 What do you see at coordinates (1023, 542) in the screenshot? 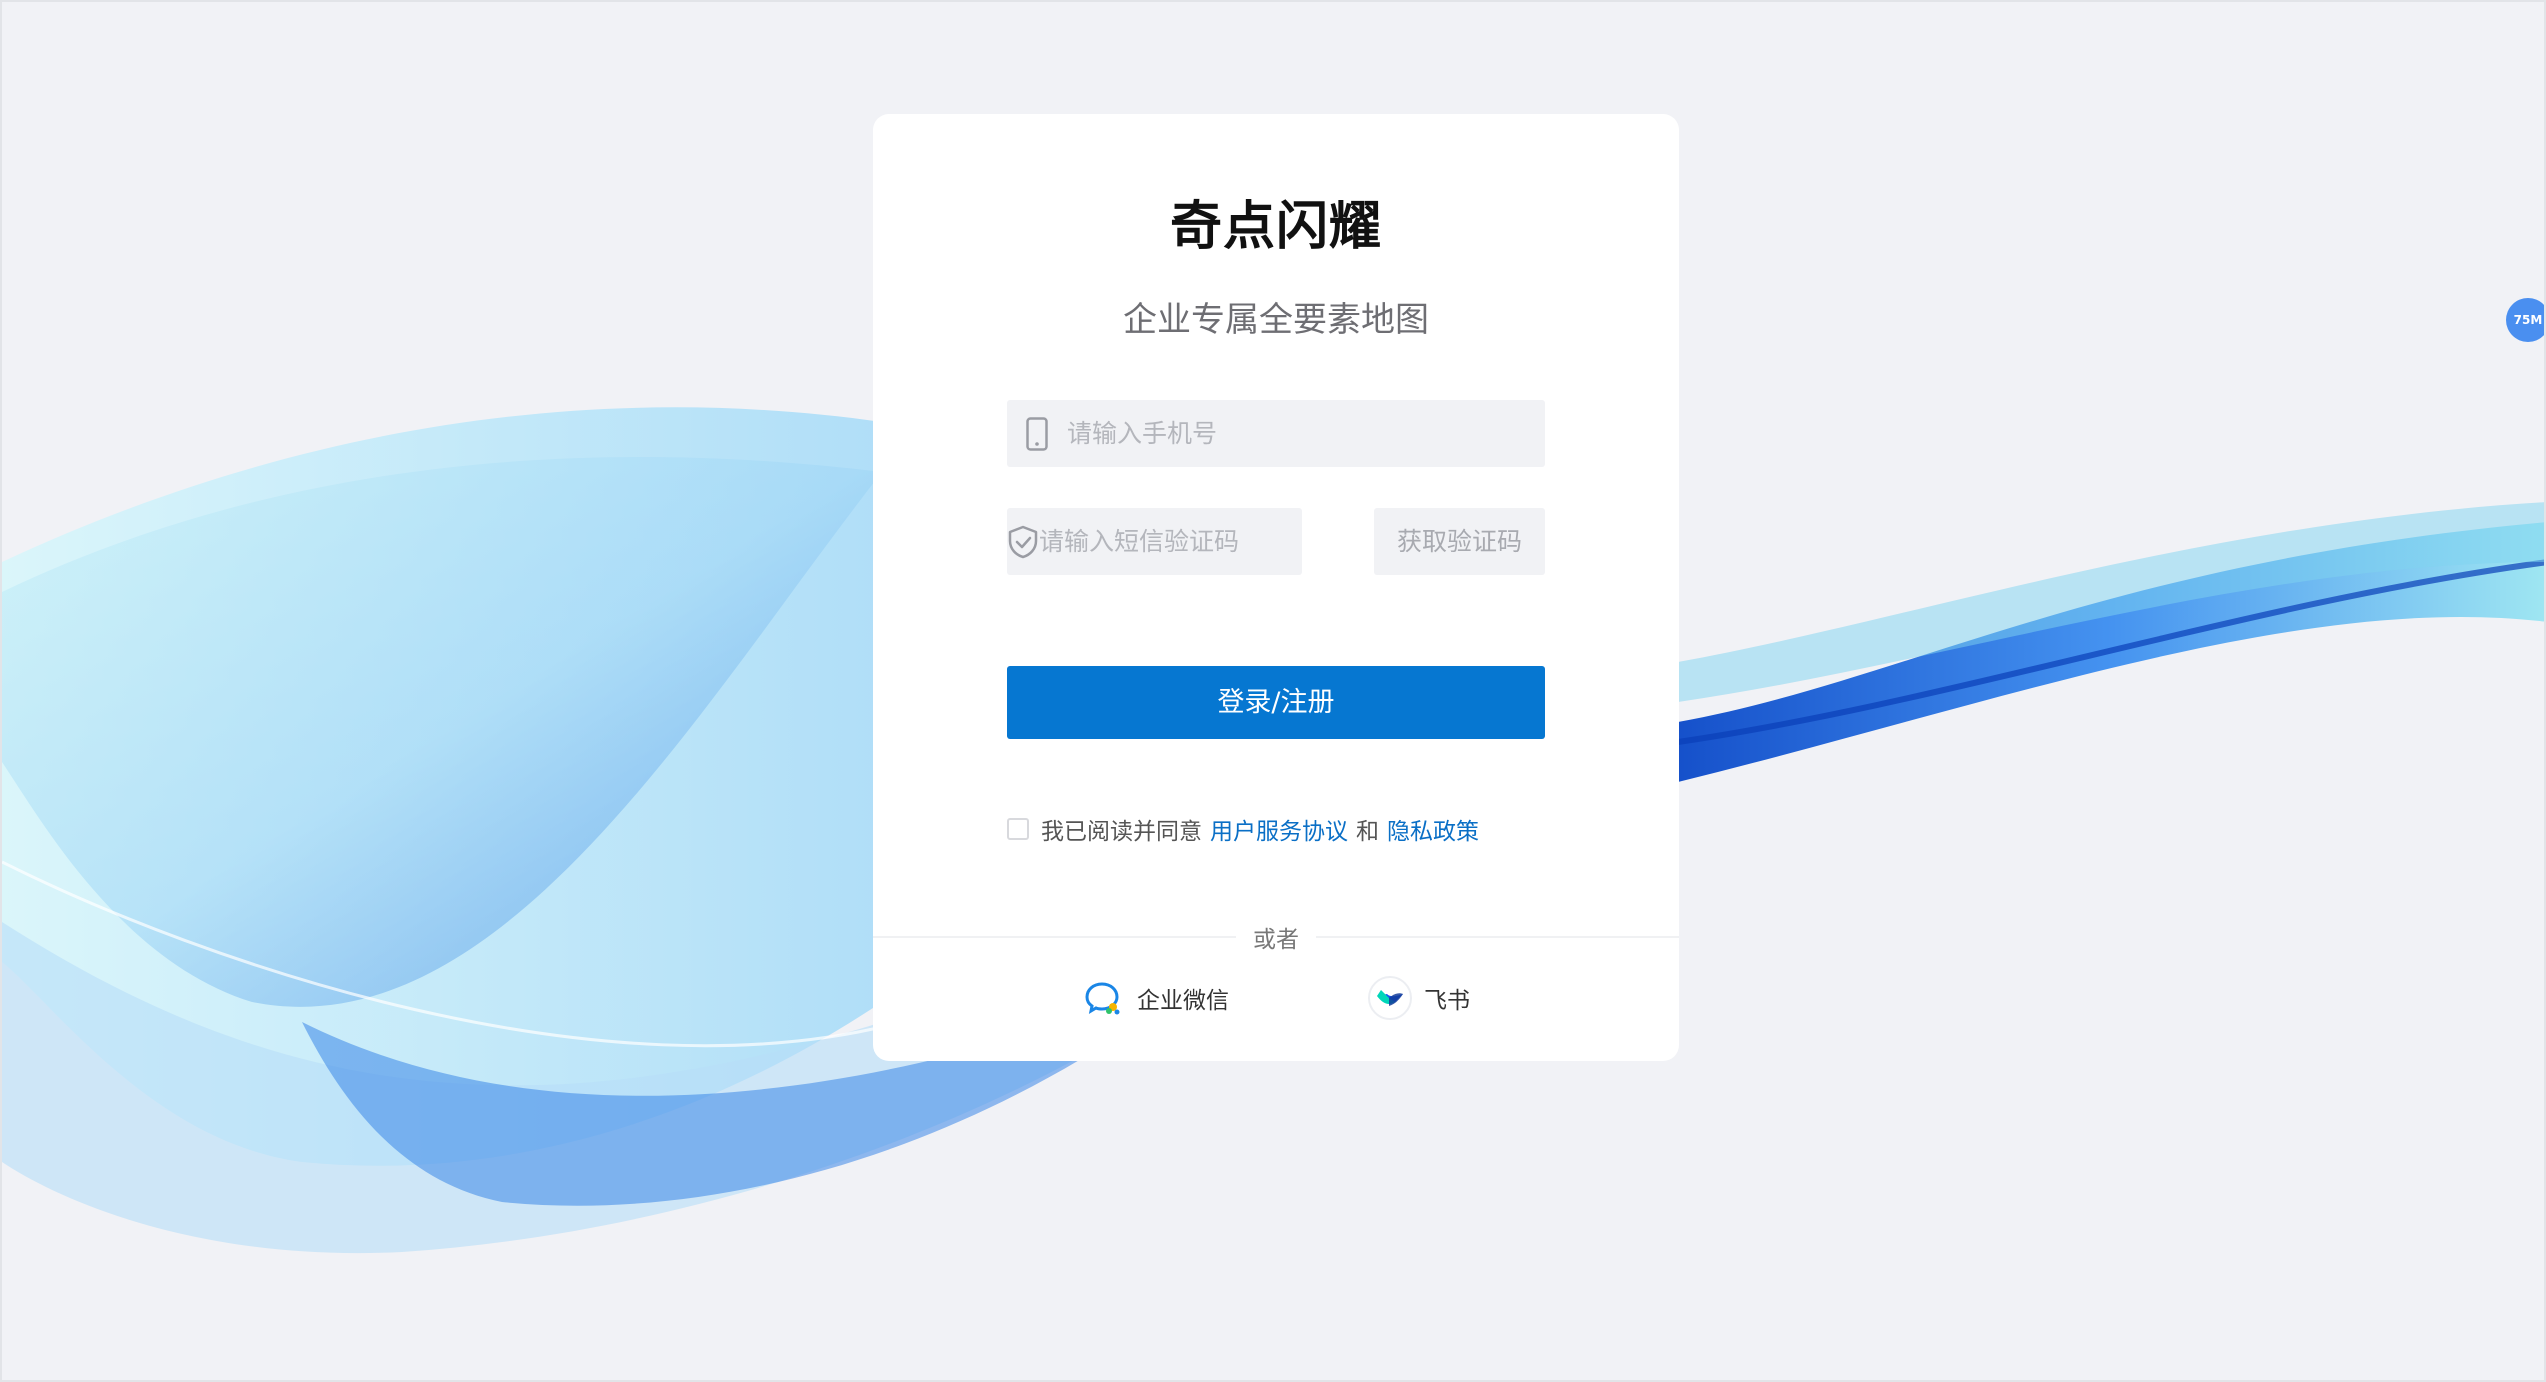
I see `shield-check-icon` at bounding box center [1023, 542].